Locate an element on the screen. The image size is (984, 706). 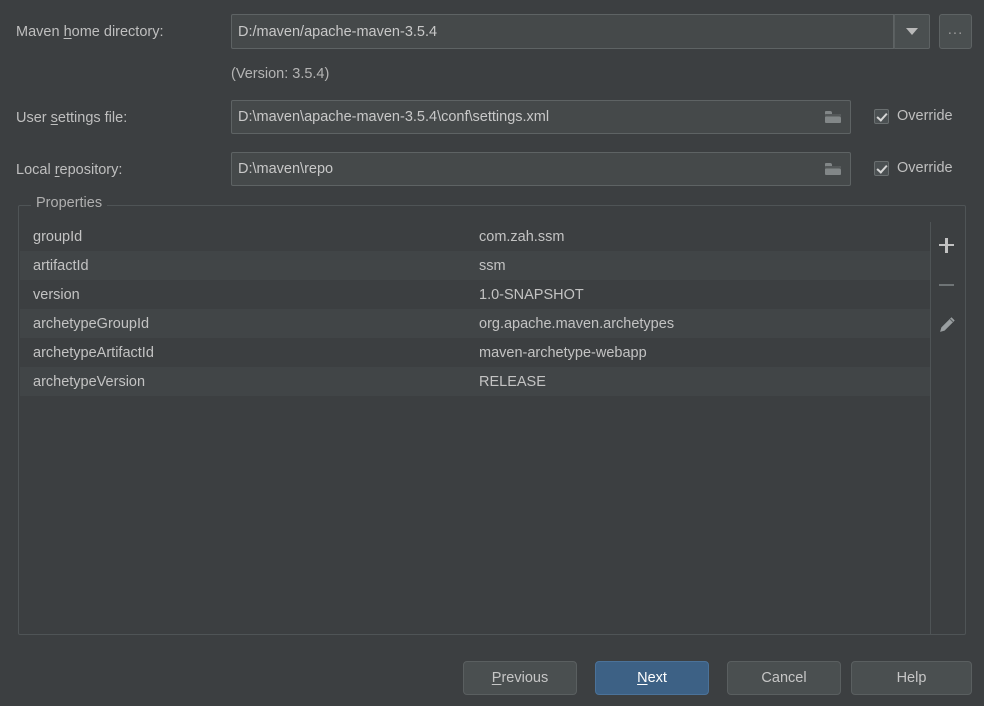
cancel-label: Cancel is located at coordinates (784, 678).